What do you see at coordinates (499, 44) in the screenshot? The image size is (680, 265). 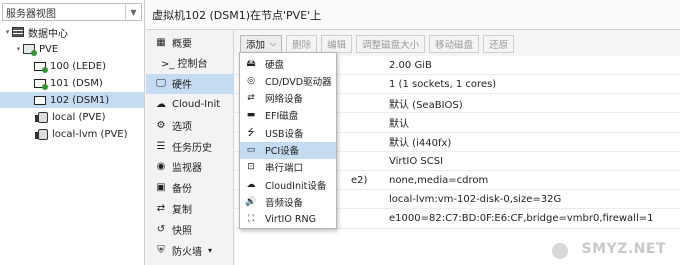 I see `revert-button: 还原` at bounding box center [499, 44].